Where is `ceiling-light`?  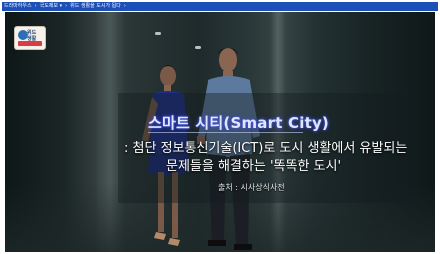
ceiling-light is located at coordinates (158, 33).